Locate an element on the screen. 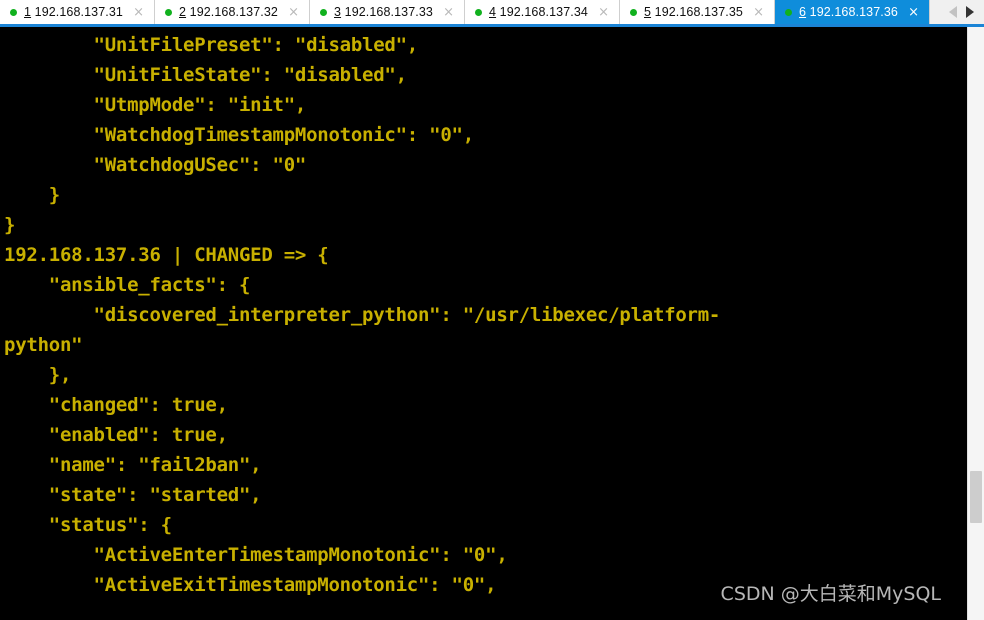 This screenshot has height=620, width=984. tab-label: 3 192.168.137.33 is located at coordinates (386, 12).